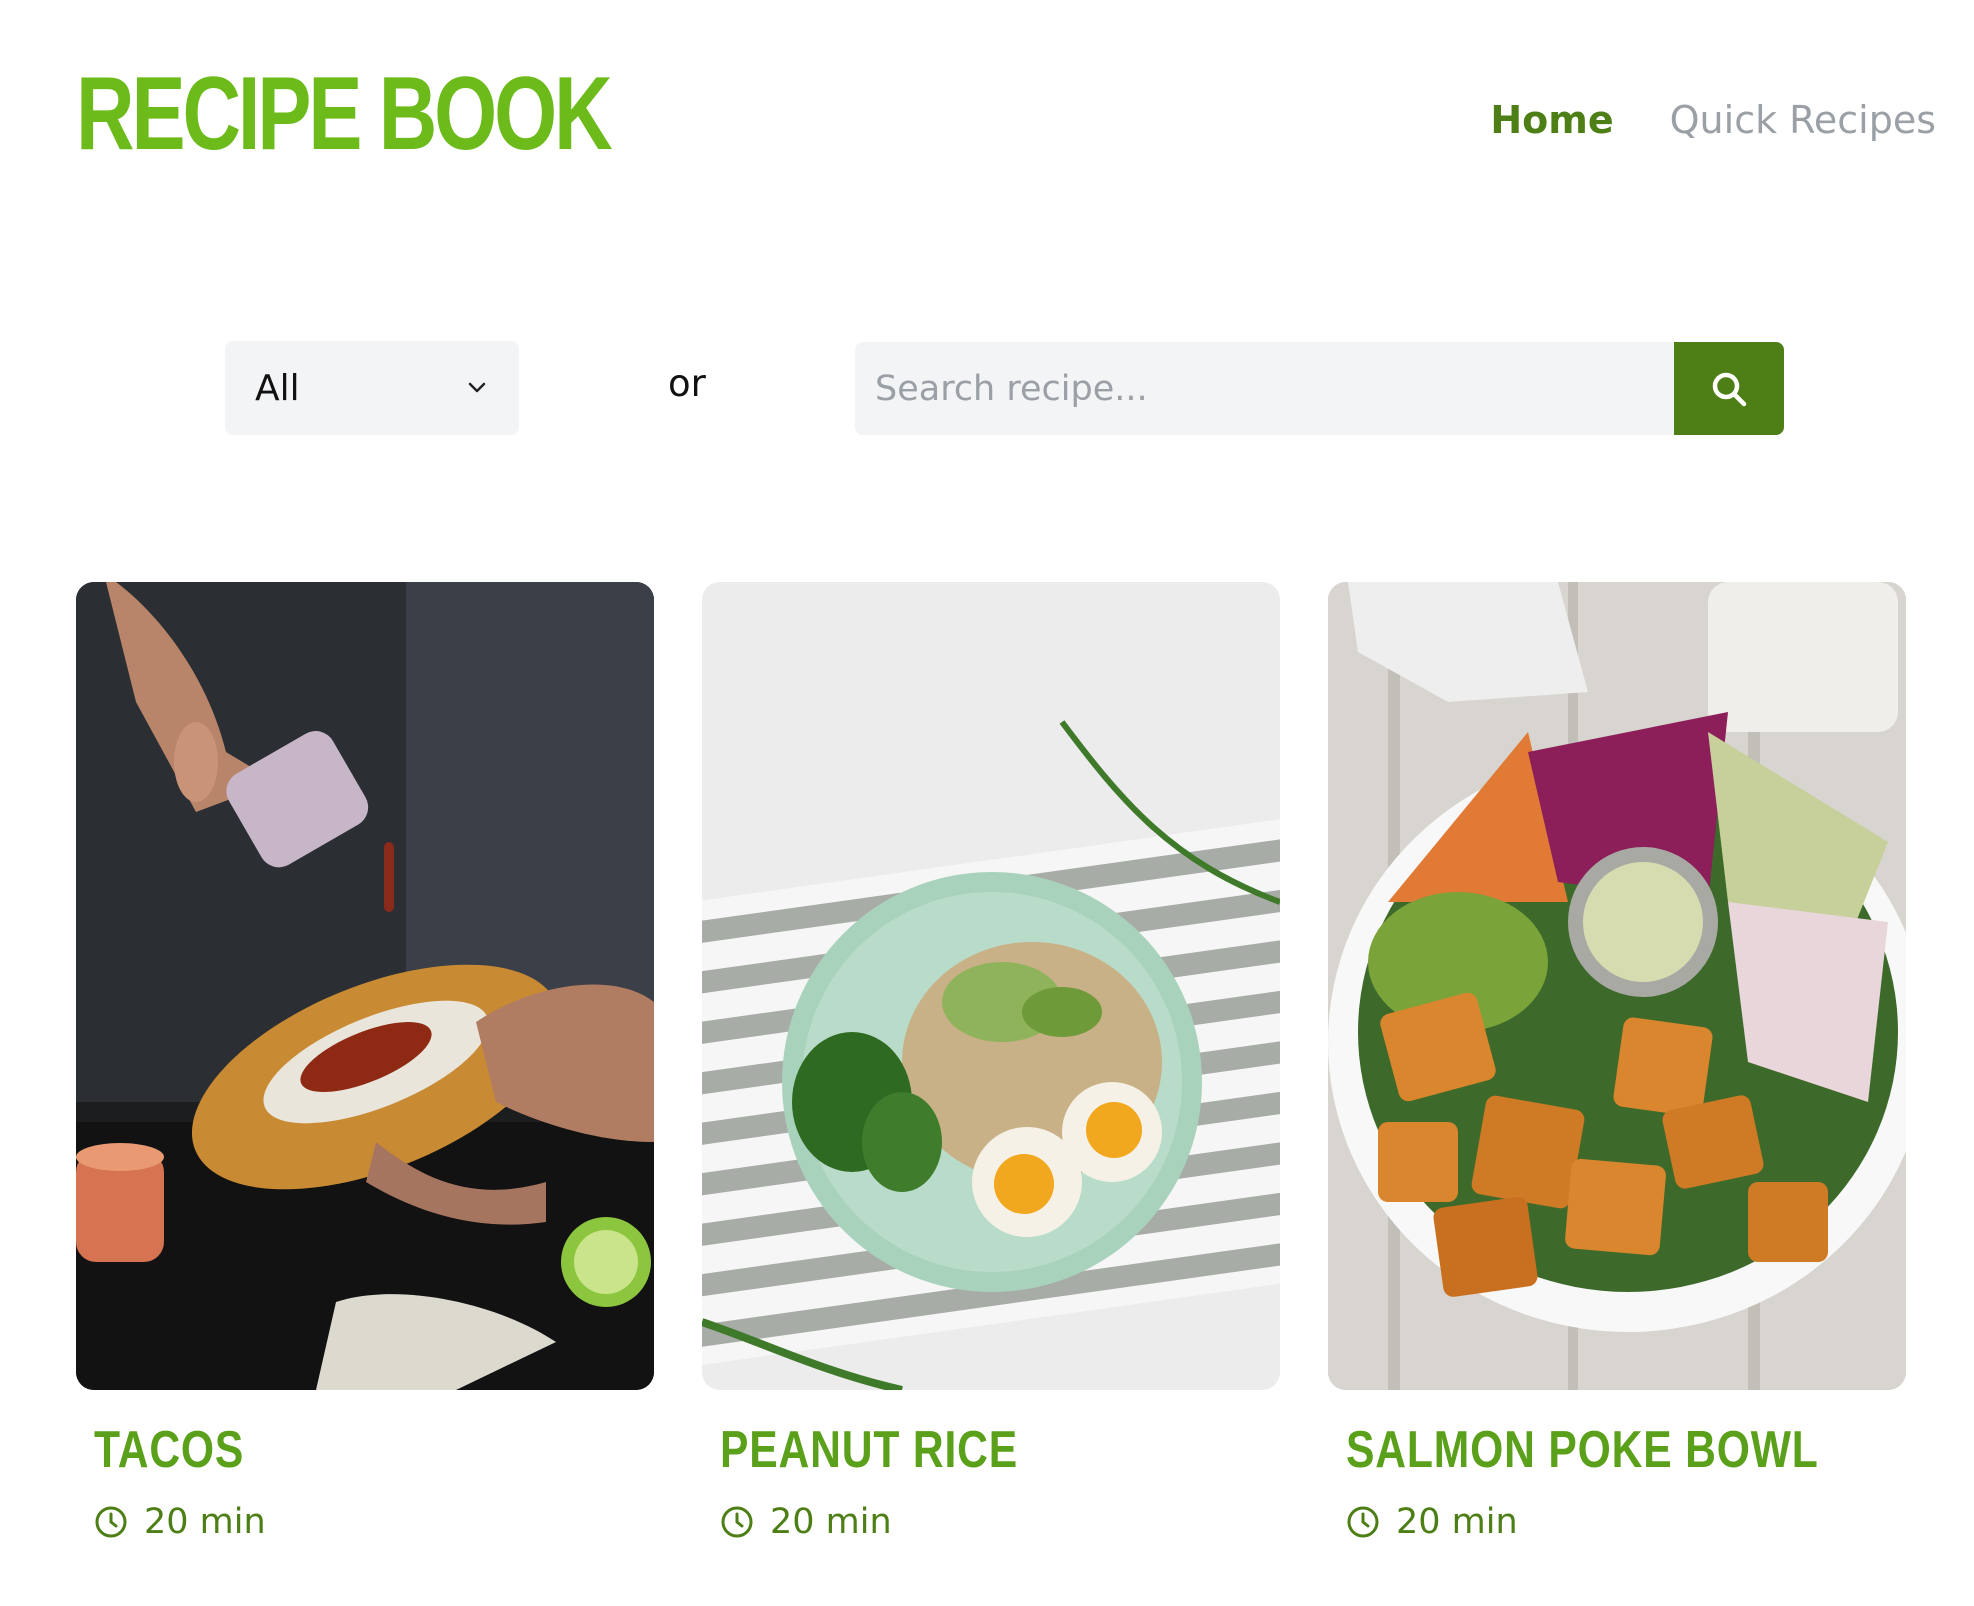  What do you see at coordinates (1617, 986) in the screenshot?
I see `recipe-image-salmon-poke-bowl` at bounding box center [1617, 986].